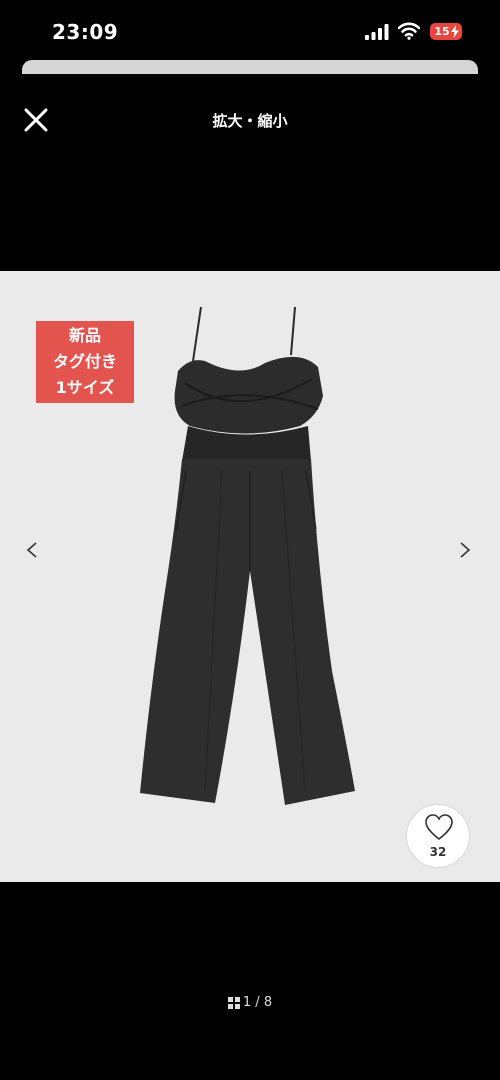  What do you see at coordinates (442, 31) in the screenshot?
I see `battery-level: 15` at bounding box center [442, 31].